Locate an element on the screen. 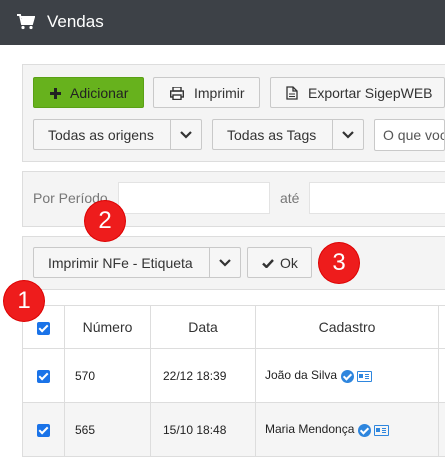 The height and width of the screenshot is (460, 445). table-header-row: Número Data Cadastro is located at coordinates (233, 327).